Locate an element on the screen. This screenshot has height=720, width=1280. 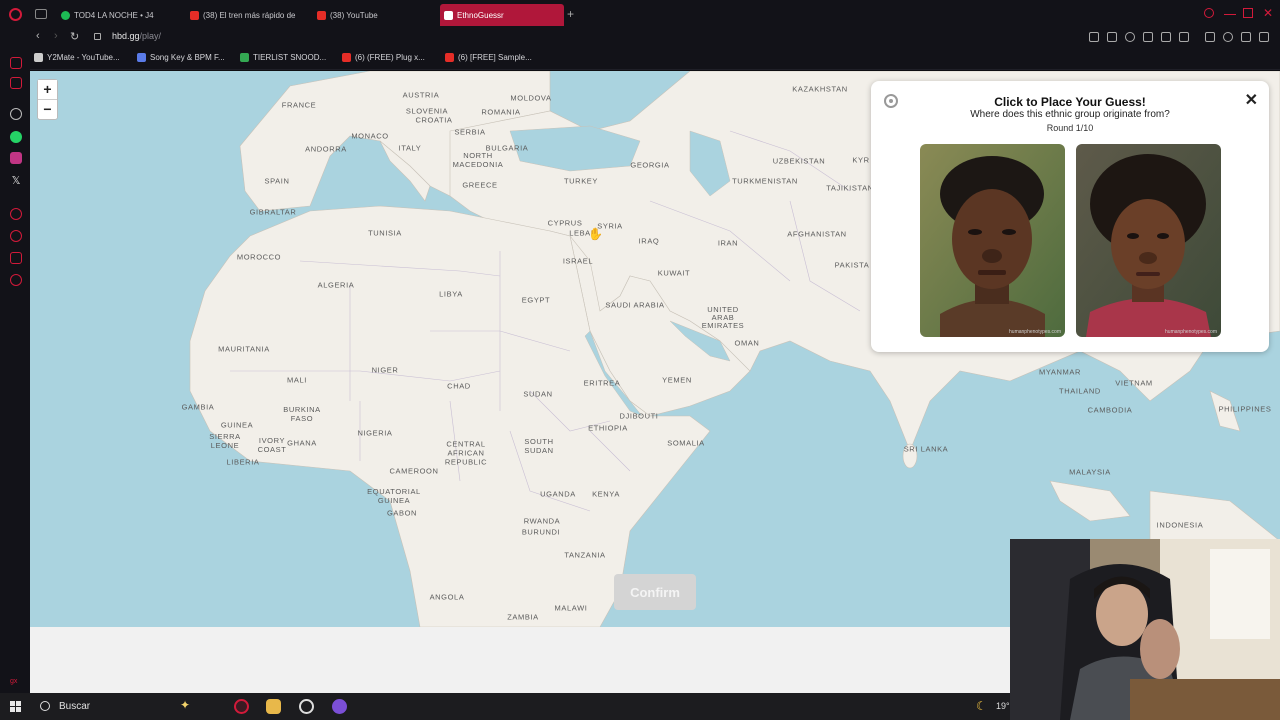
map-label: GIBRALTAR is located at coordinates (273, 212).